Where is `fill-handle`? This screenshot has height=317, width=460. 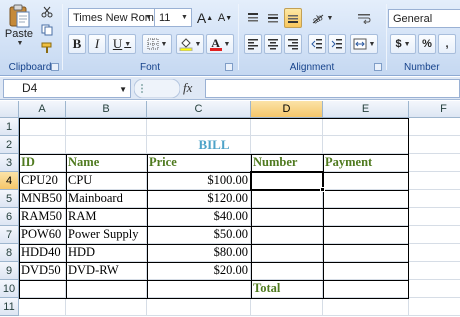
fill-handle is located at coordinates (322, 189).